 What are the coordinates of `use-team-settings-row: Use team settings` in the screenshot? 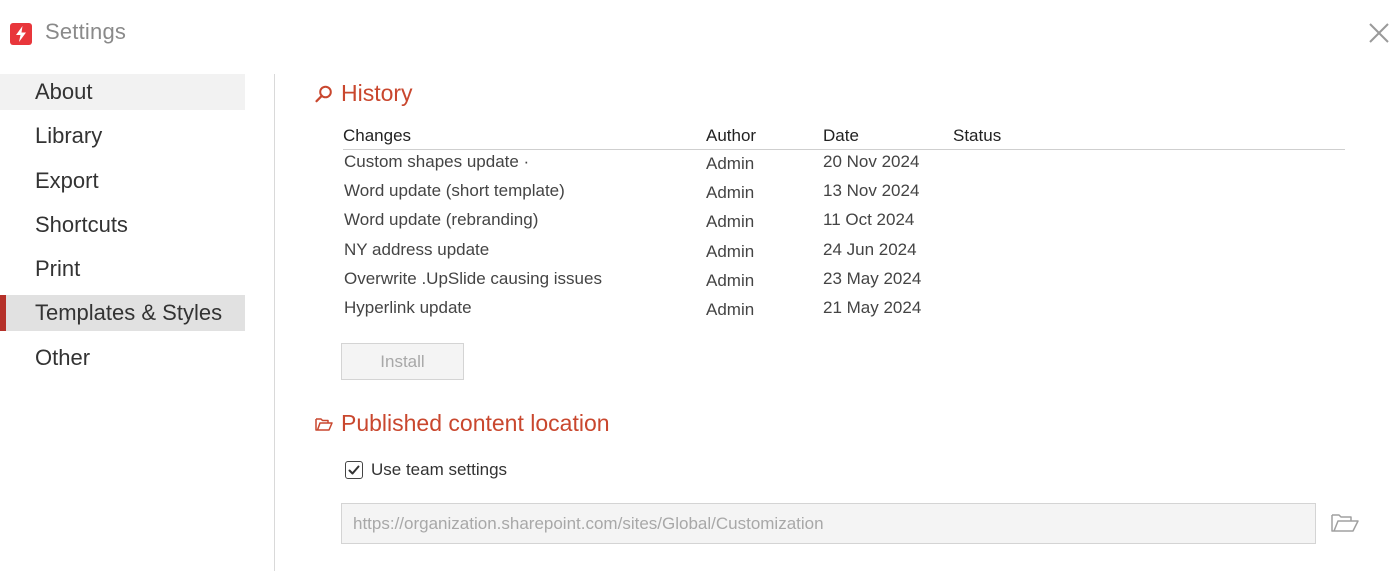 It's located at (426, 470).